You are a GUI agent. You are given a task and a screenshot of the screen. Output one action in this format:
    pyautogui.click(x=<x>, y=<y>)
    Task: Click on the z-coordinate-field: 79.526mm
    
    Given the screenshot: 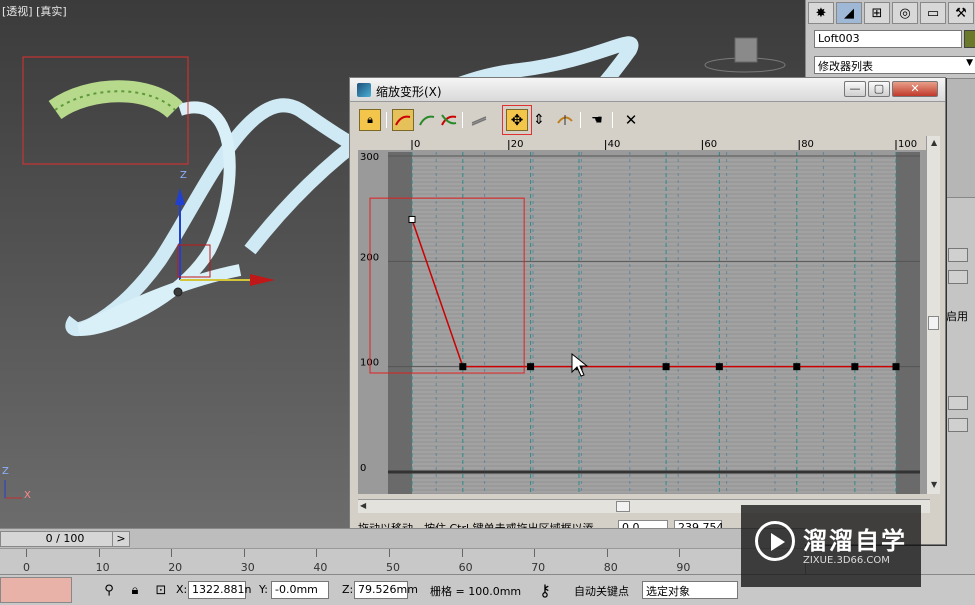 What is the action you would take?
    pyautogui.click(x=386, y=590)
    